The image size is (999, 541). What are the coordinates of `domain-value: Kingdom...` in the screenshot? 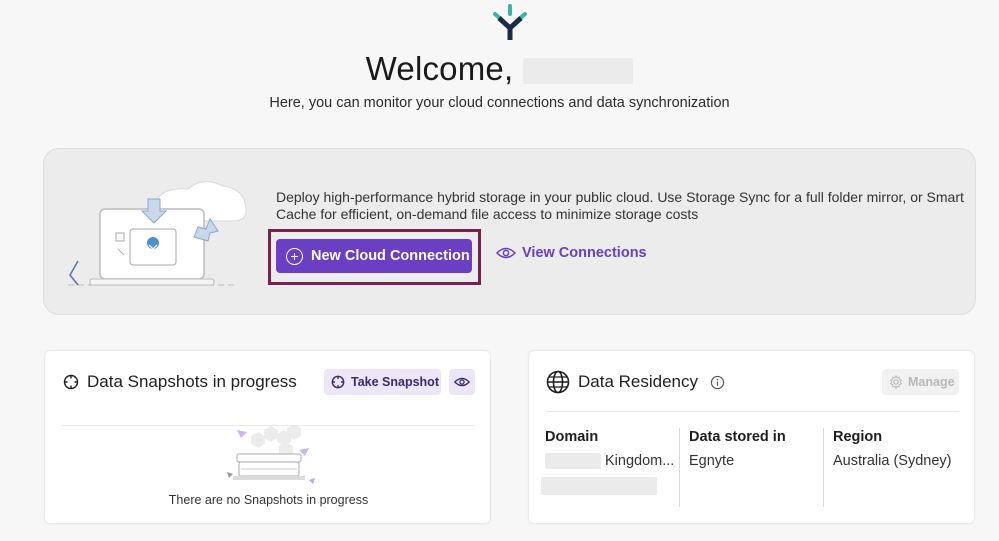 It's located at (640, 461).